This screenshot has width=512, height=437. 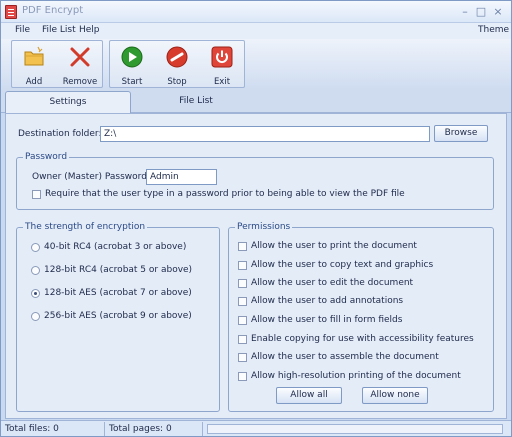 I want to click on menu-help: Help, so click(x=89, y=30).